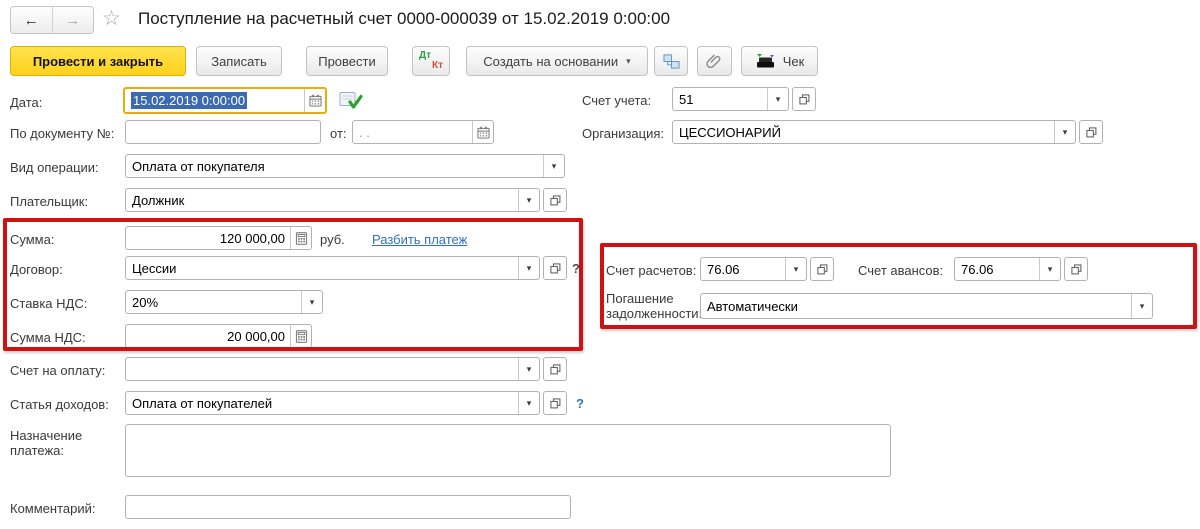  What do you see at coordinates (332, 200) in the screenshot?
I see `payer-combo: Должник ▾` at bounding box center [332, 200].